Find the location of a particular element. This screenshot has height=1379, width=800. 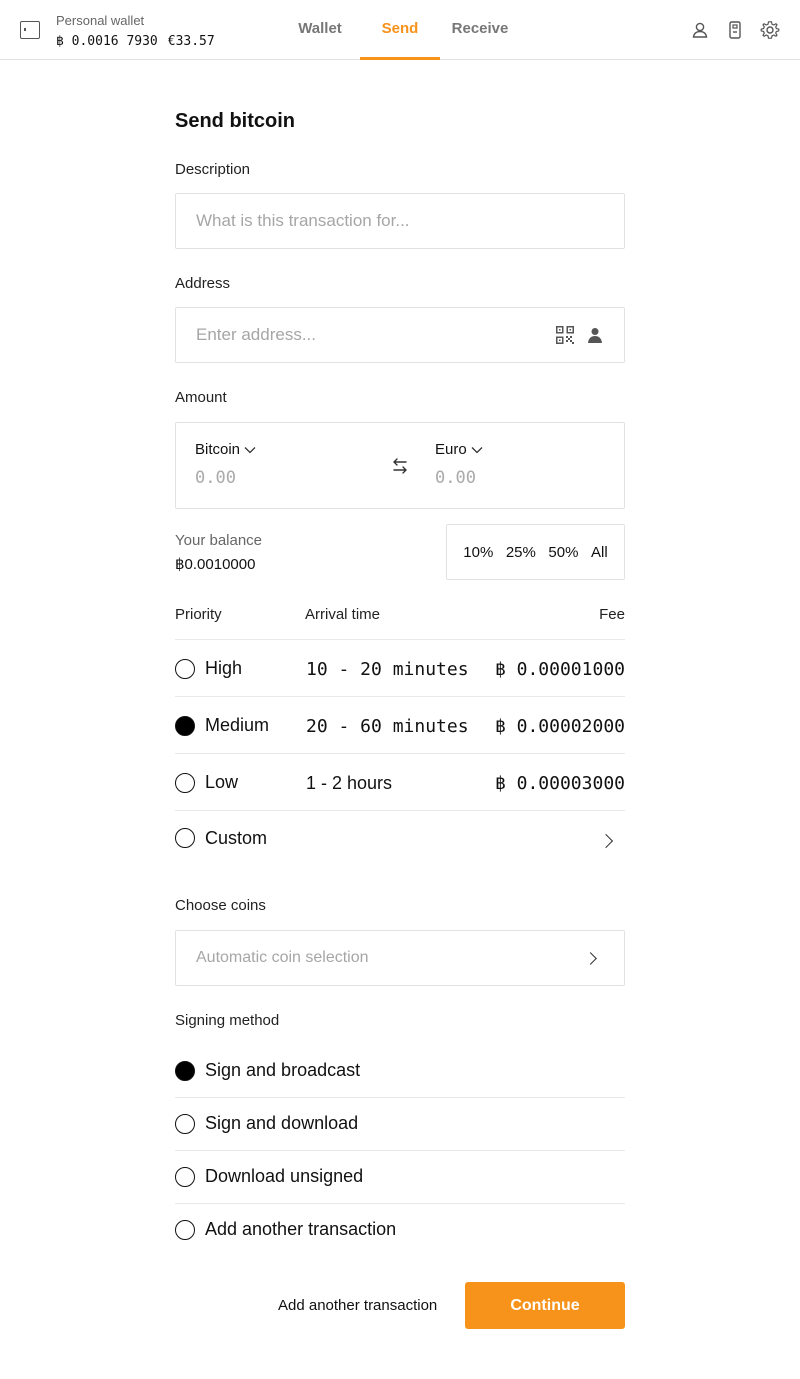

tab-send: Send is located at coordinates (400, 30).